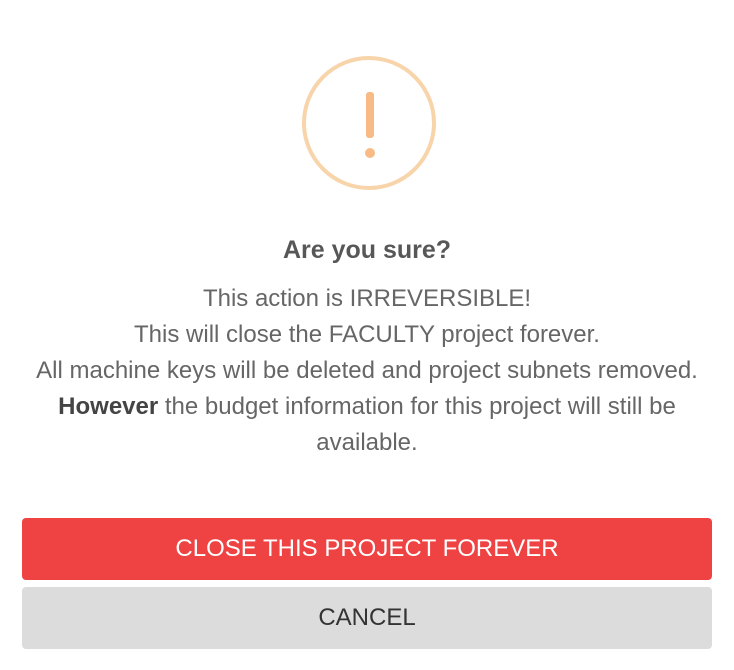 The image size is (734, 670). What do you see at coordinates (367, 549) in the screenshot?
I see `close-project-forever-button: CLOSE THIS PROJECT FOREVER` at bounding box center [367, 549].